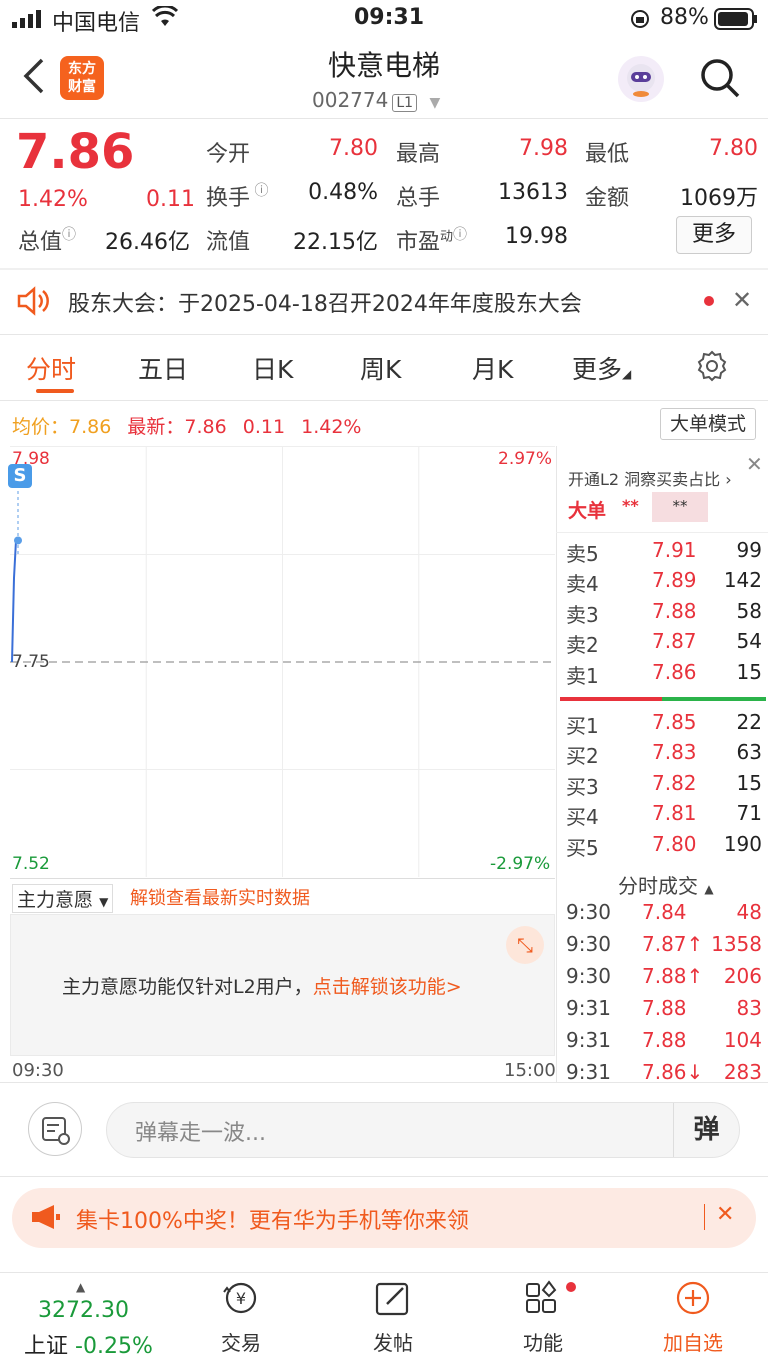  What do you see at coordinates (220, 897) in the screenshot?
I see `unlock-link: 解锁查看最新实时数据` at bounding box center [220, 897].